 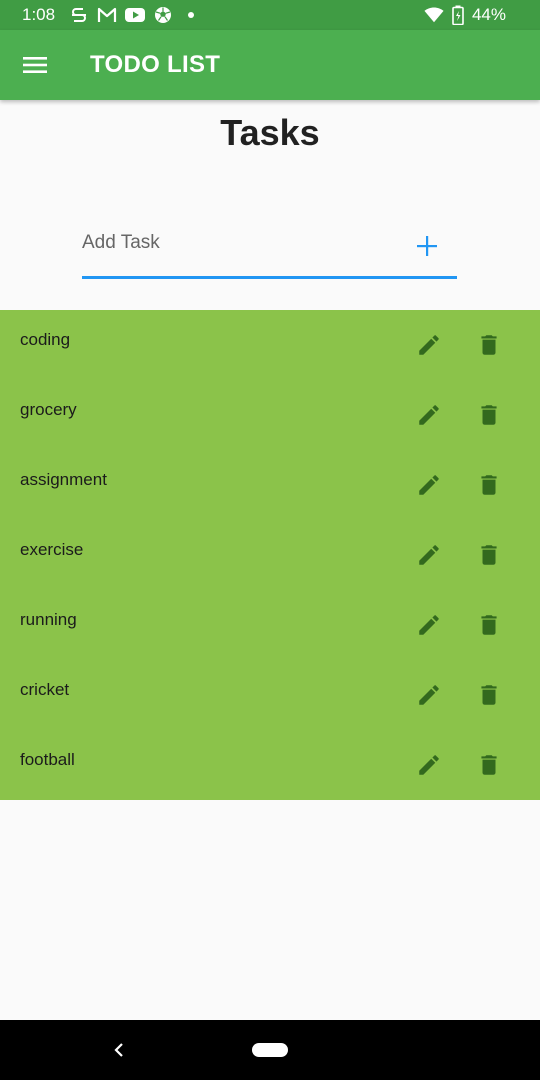 I want to click on task-label: assignment, so click(x=63, y=479).